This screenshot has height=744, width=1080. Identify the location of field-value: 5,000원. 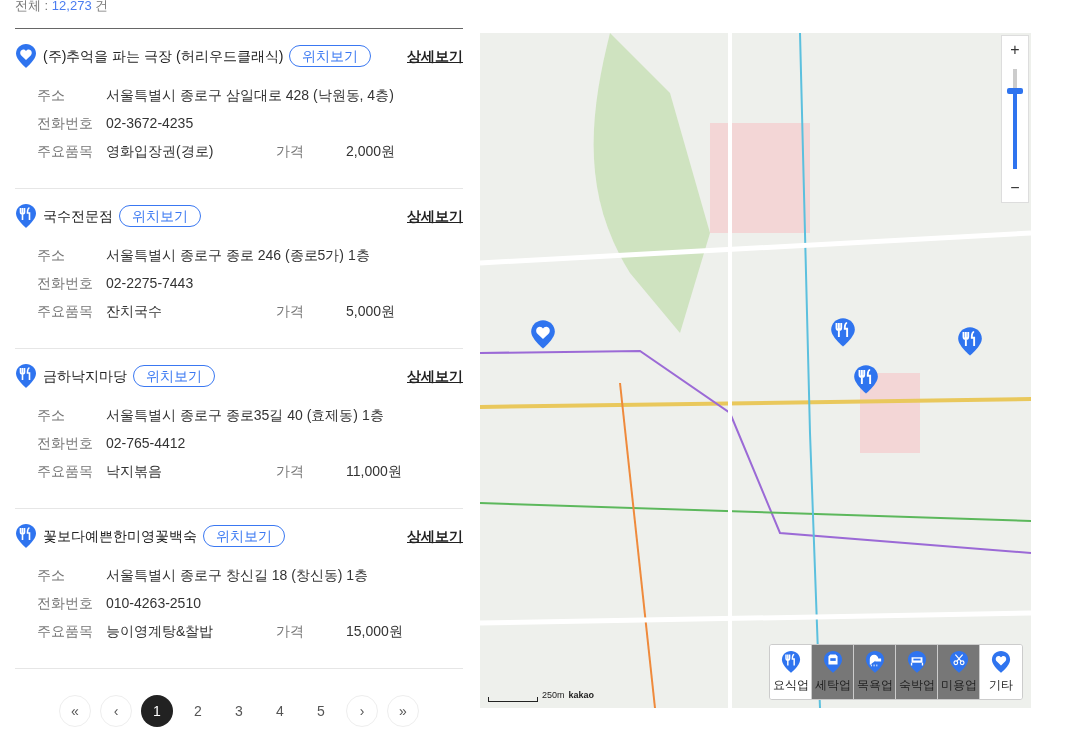
(371, 311).